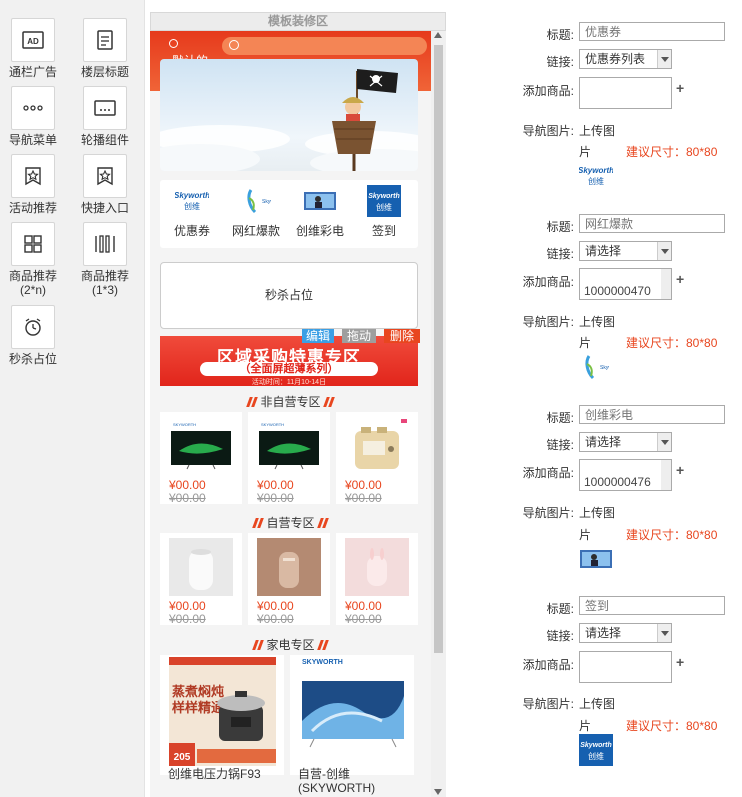  I want to click on preview-scrollbar, so click(438, 414).